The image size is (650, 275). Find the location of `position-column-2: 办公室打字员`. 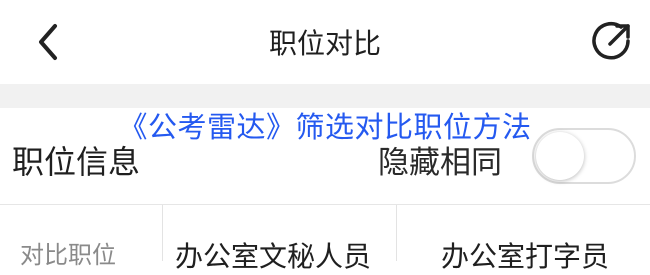

position-column-2: 办公室打字员 is located at coordinates (525, 255).